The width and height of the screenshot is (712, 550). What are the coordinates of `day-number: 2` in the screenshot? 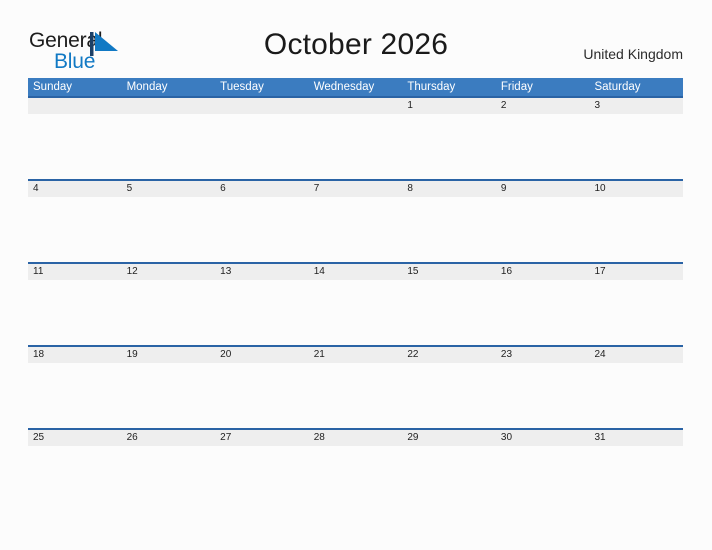 It's located at (543, 106).